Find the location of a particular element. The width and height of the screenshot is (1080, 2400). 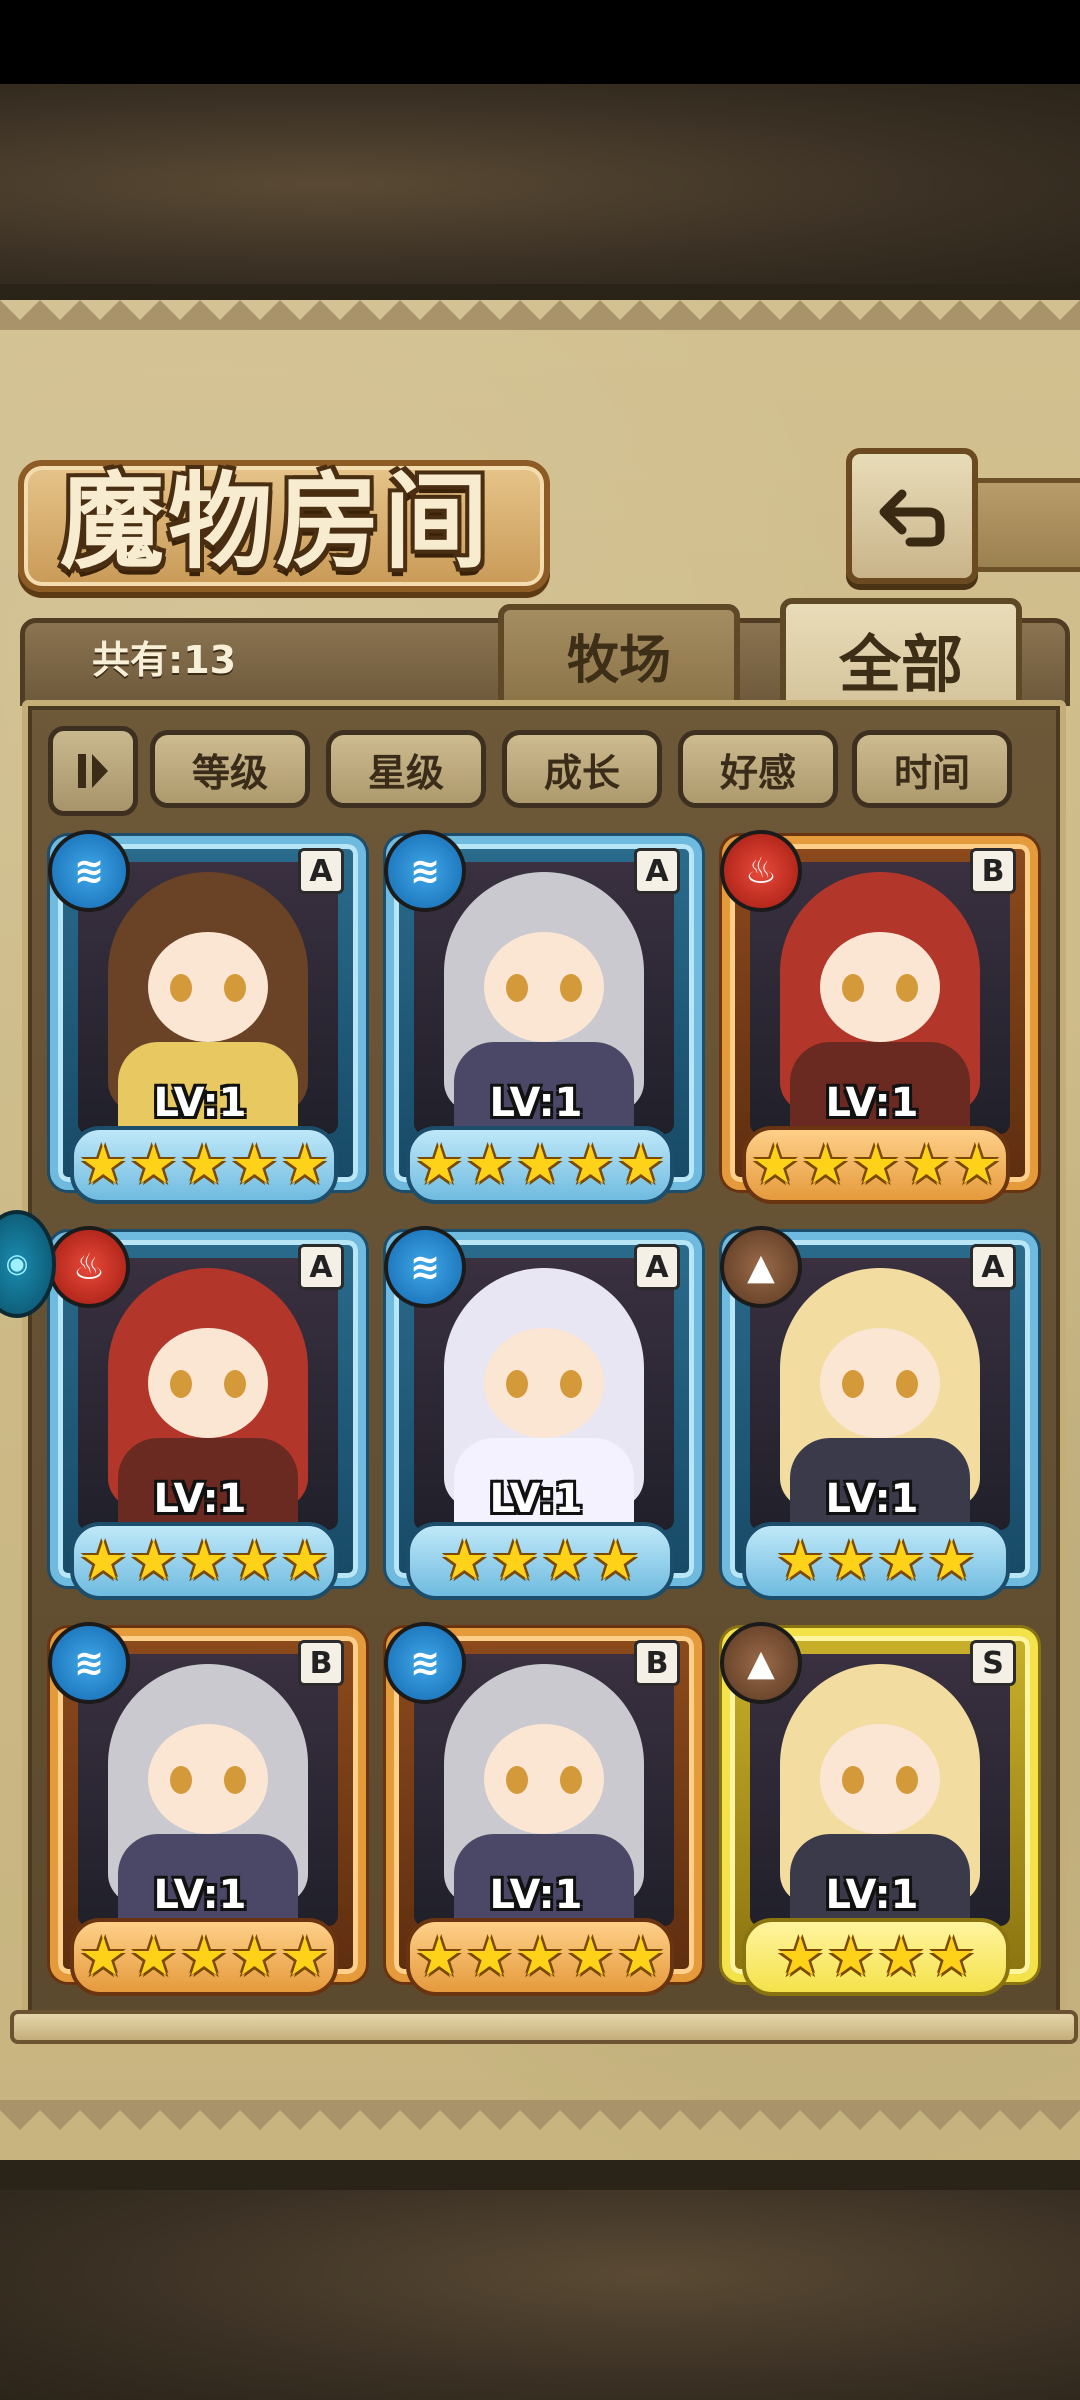

sort-by-affection-button: 好感 is located at coordinates (758, 769).